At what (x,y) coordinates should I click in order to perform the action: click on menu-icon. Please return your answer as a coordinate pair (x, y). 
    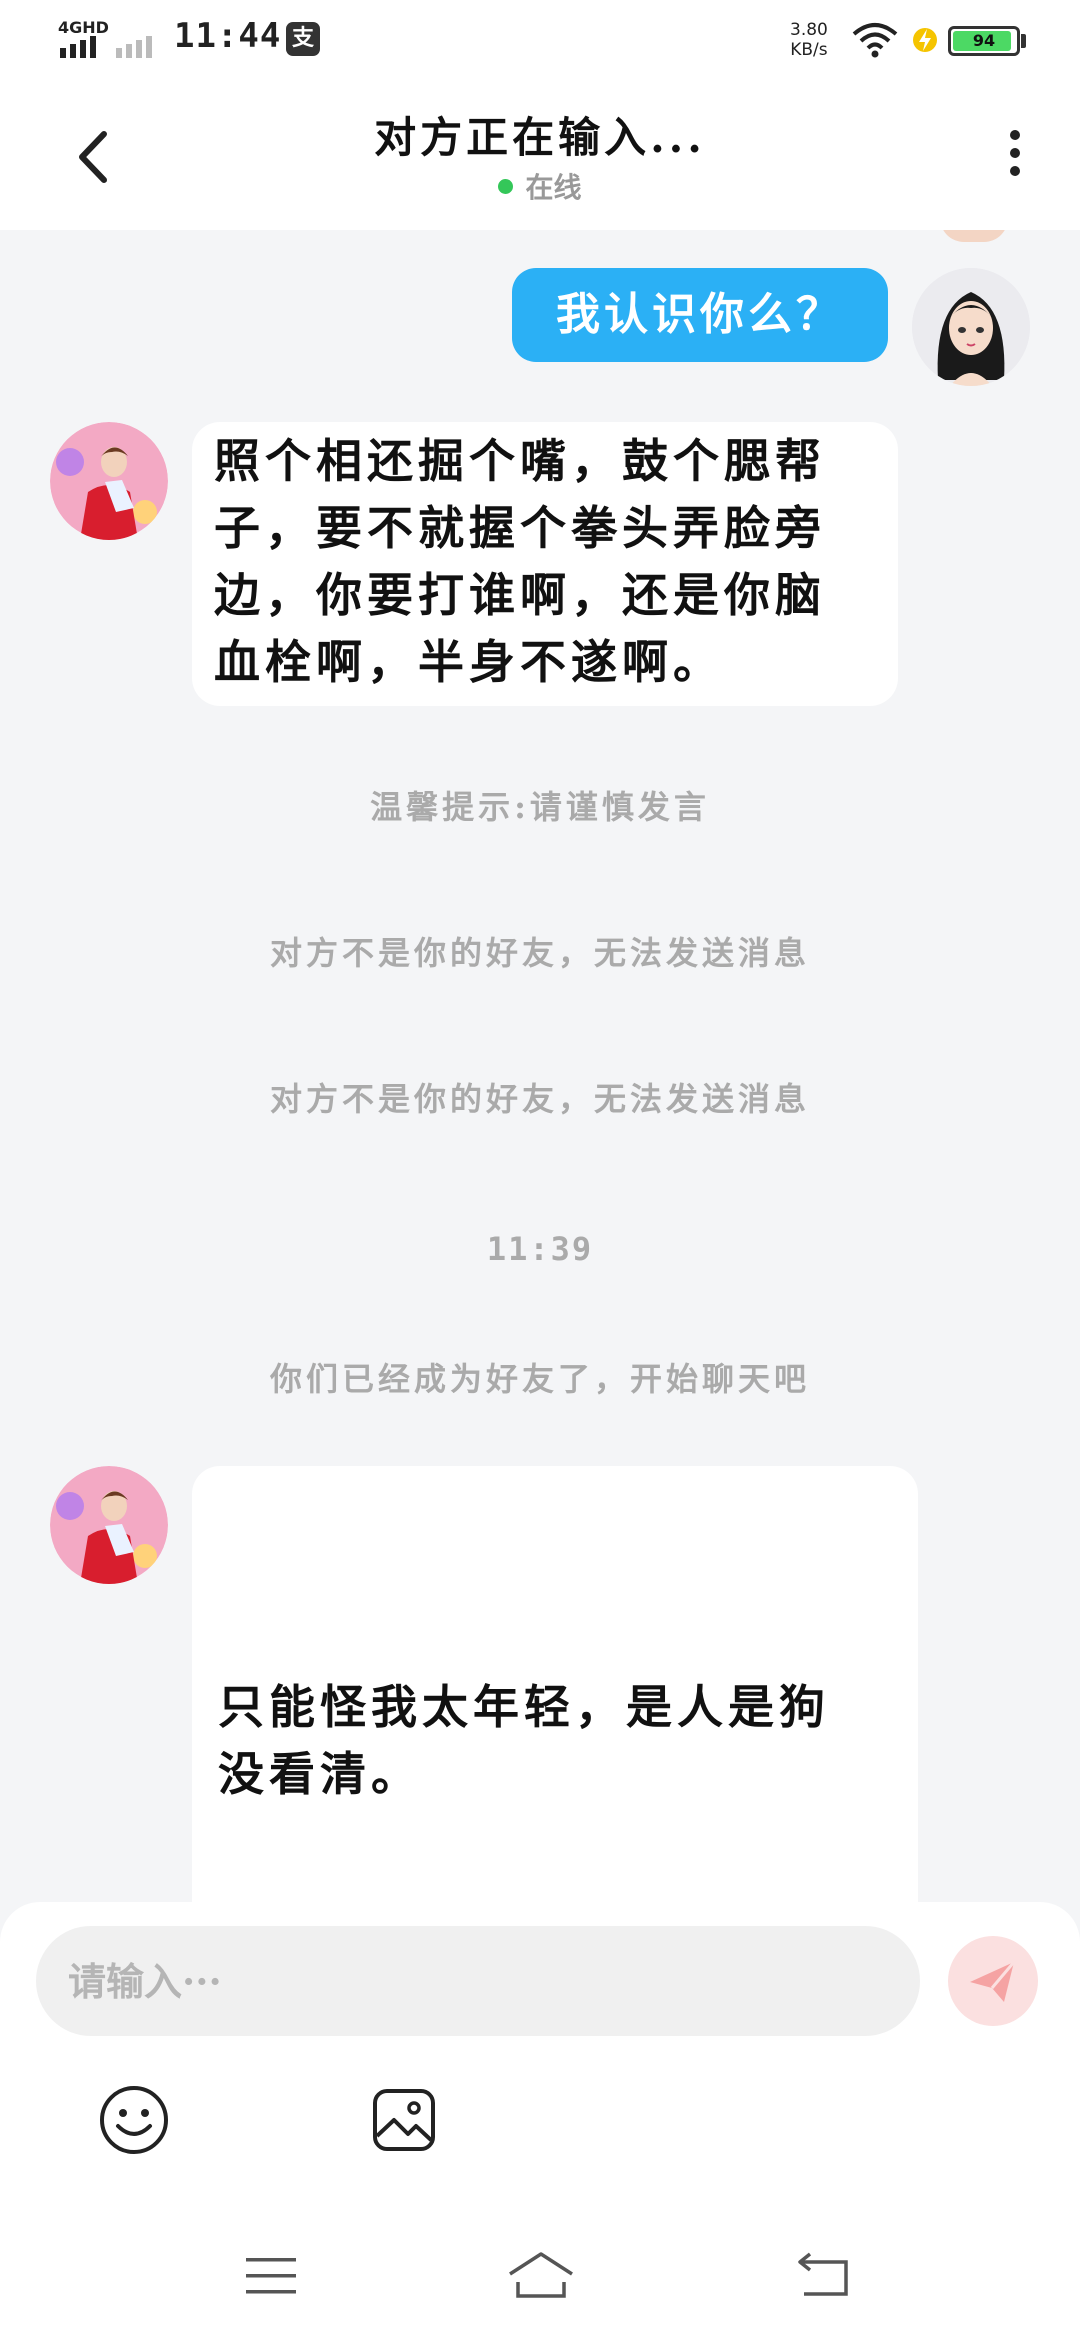
    Looking at the image, I should click on (271, 2276).